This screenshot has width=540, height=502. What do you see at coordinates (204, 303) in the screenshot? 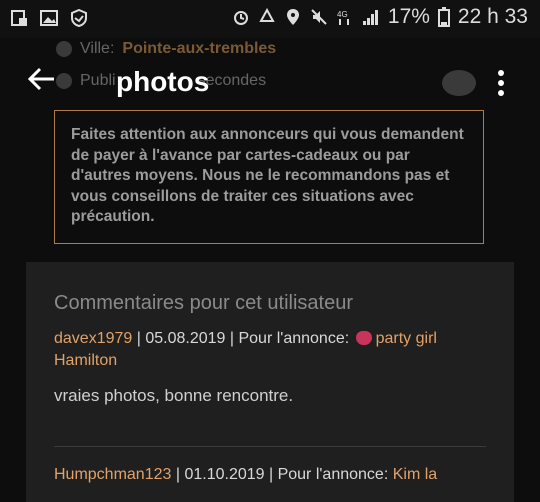
I see `comments-heading: Commentaires pour cet utilisateur` at bounding box center [204, 303].